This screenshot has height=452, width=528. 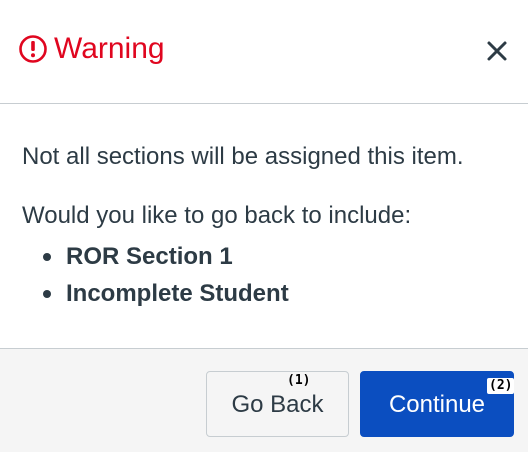 I want to click on warning-circle-icon, so click(x=33, y=49).